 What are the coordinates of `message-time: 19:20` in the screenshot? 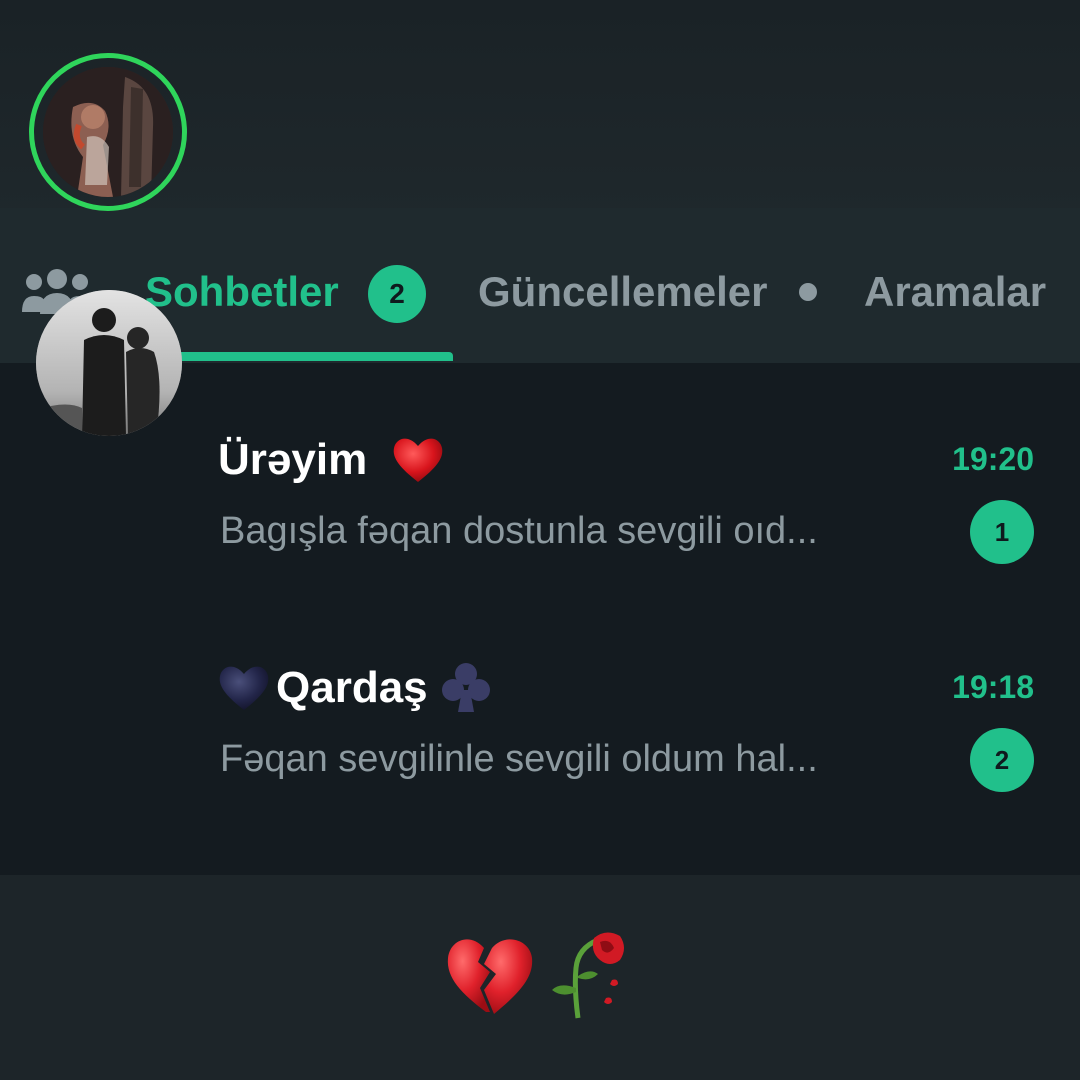 It's located at (993, 459).